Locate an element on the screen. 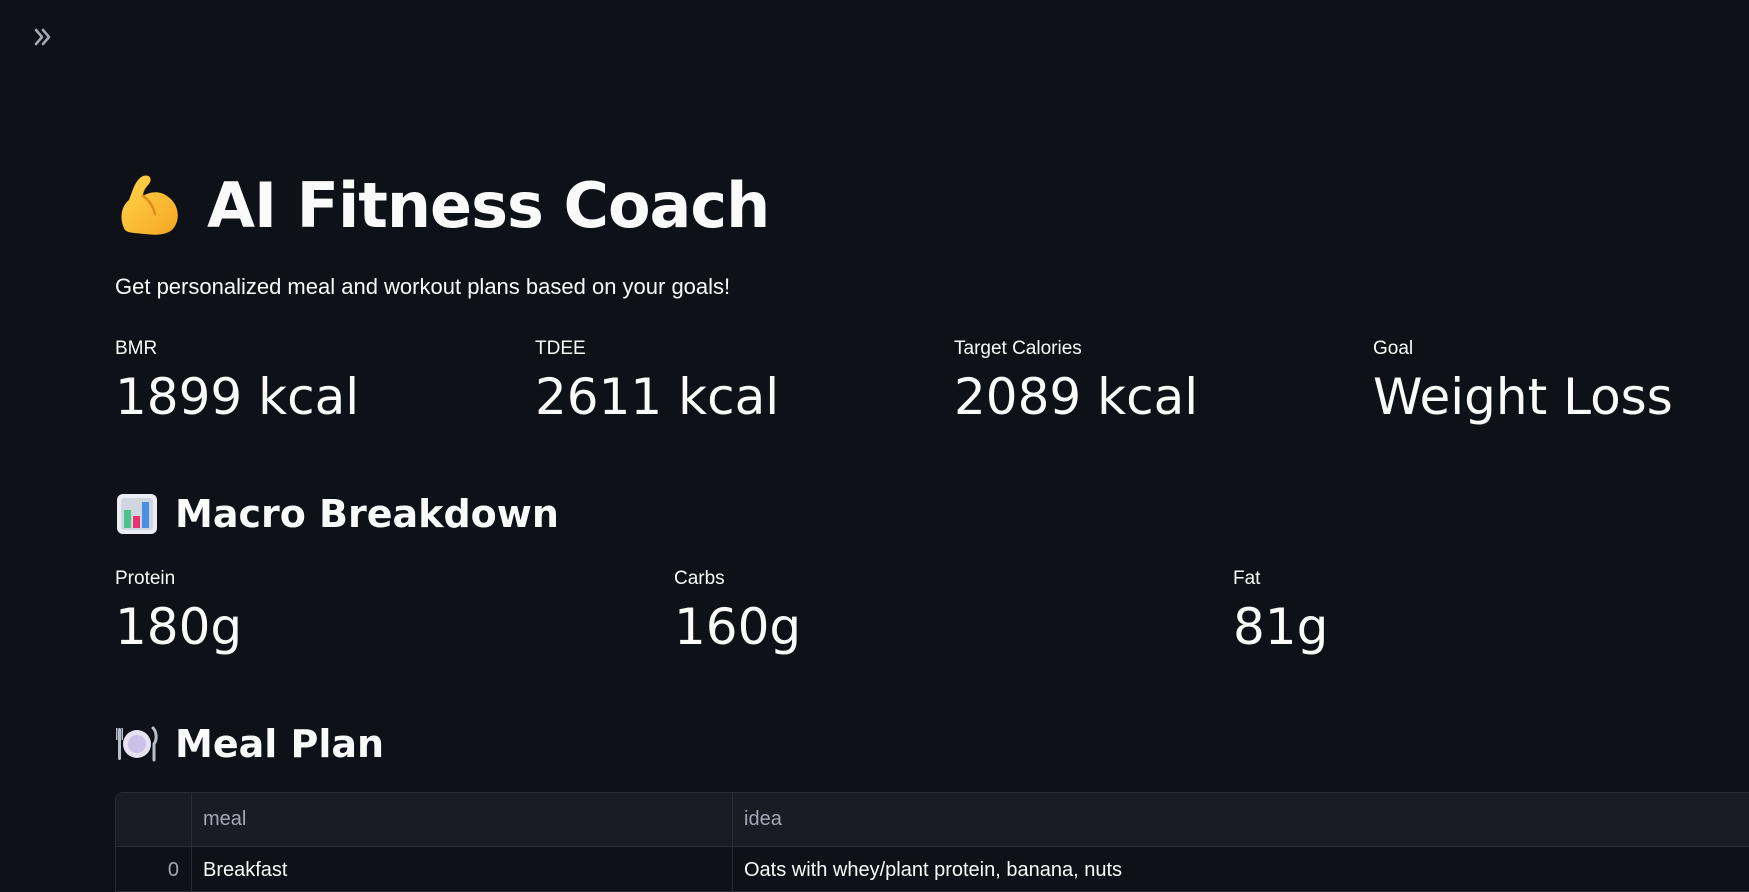 Image resolution: width=1749 pixels, height=892 pixels. metric-bmr: BMR 1899 kcal is located at coordinates (237, 381).